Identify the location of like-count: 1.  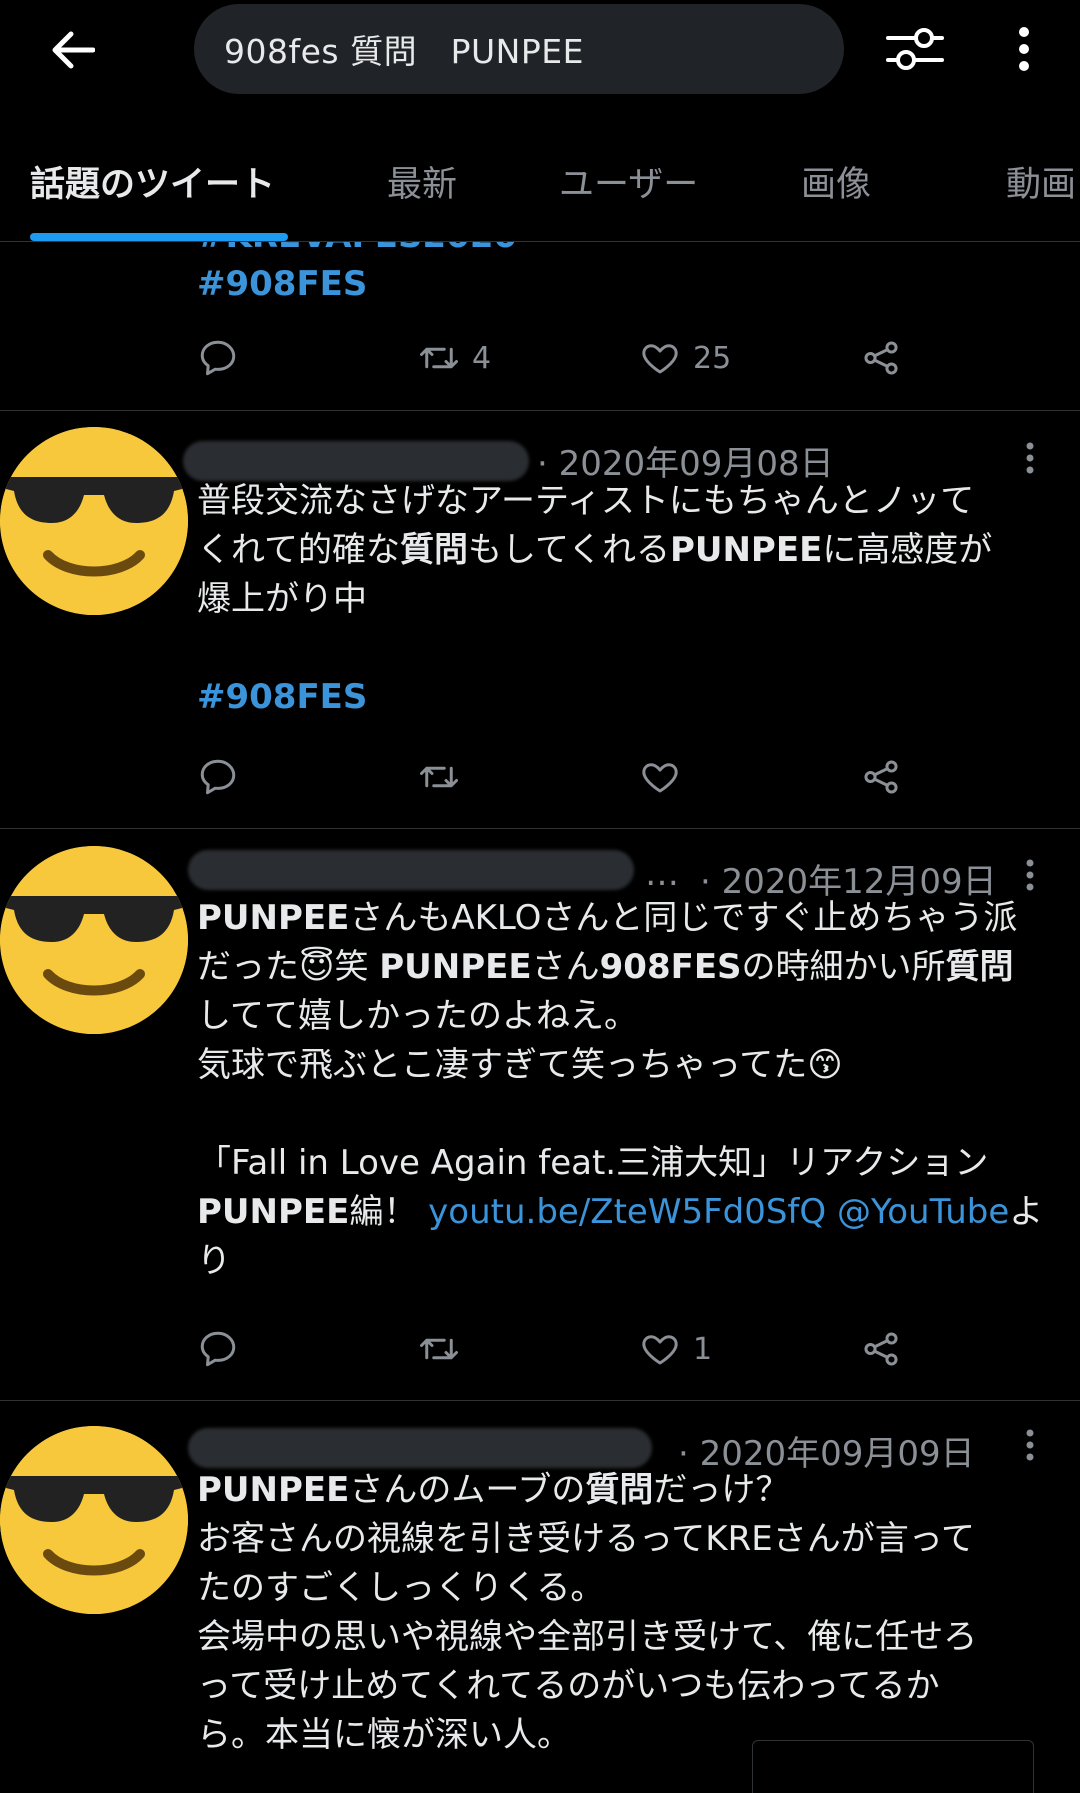
(703, 1349).